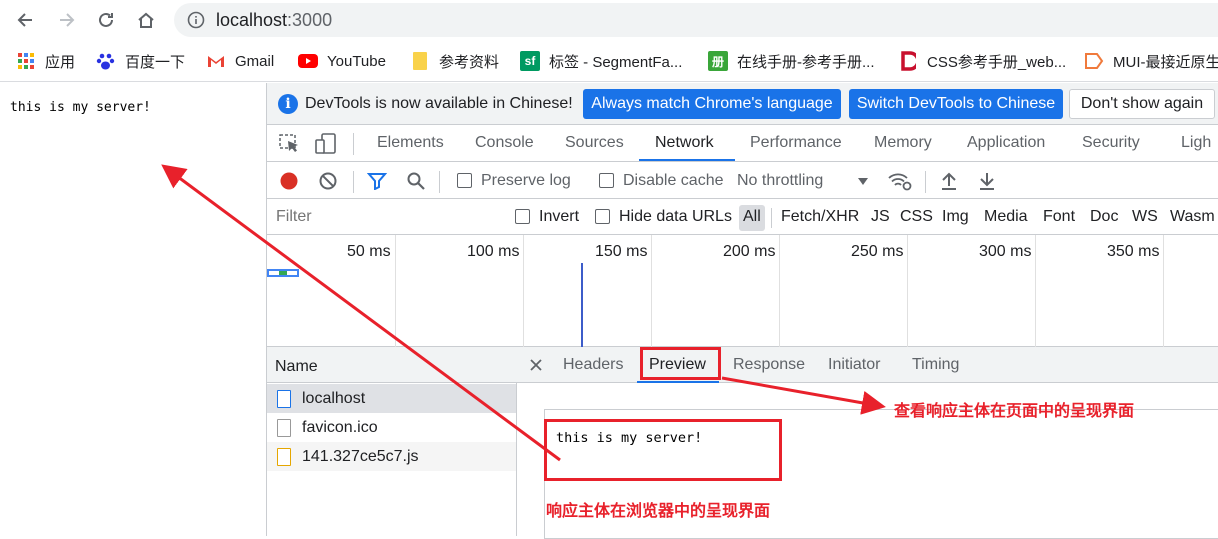  What do you see at coordinates (26, 20) in the screenshot?
I see `back-button` at bounding box center [26, 20].